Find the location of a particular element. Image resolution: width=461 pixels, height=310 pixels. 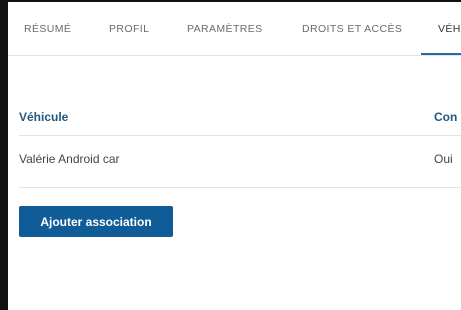

table-header: Véhicule Con is located at coordinates (240, 116).